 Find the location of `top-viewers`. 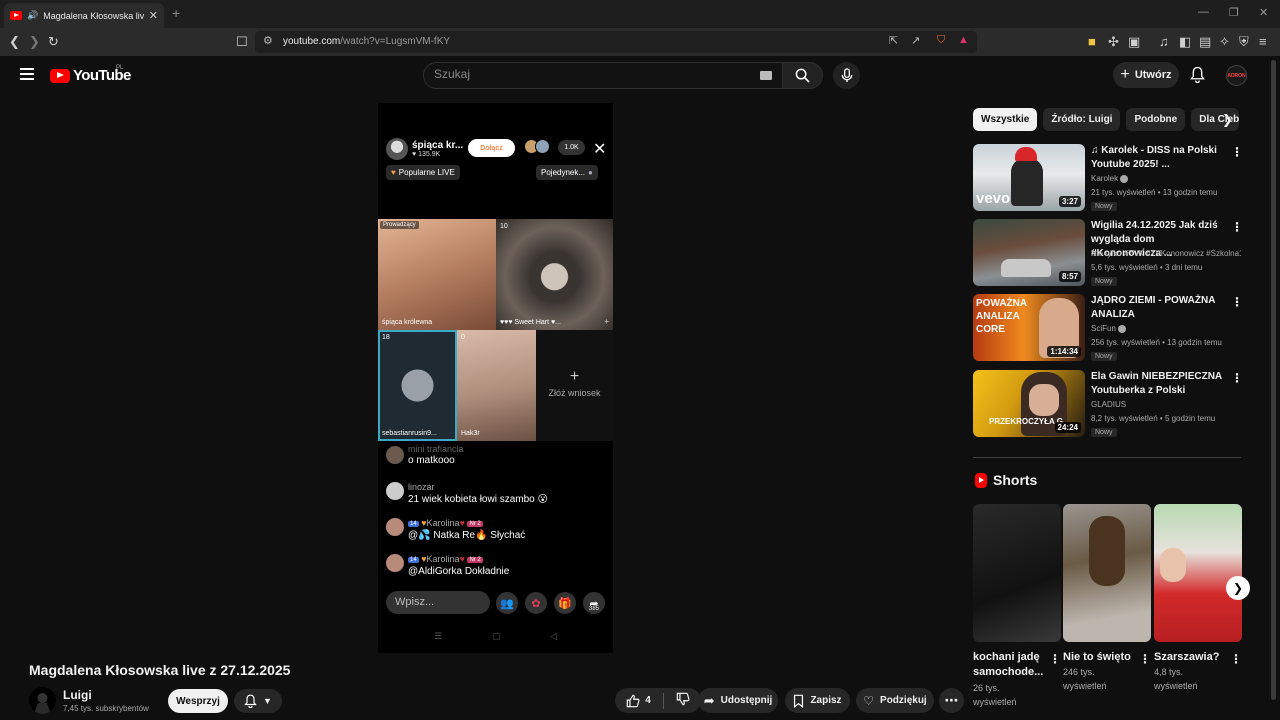

top-viewers is located at coordinates (537, 146).